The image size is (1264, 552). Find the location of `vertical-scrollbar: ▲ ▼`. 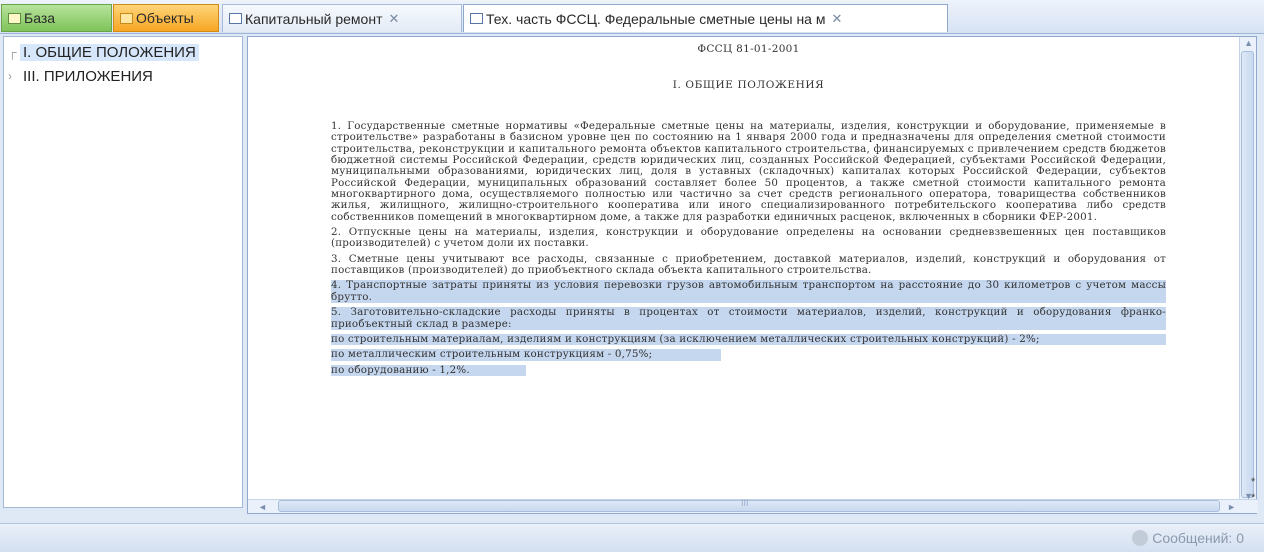

vertical-scrollbar: ▲ ▼ is located at coordinates (1247, 269).